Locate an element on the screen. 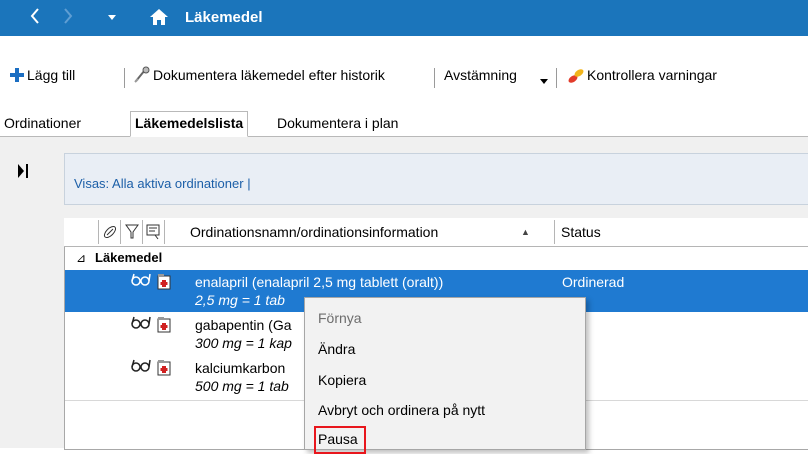 The height and width of the screenshot is (454, 808). menu-item-avbryt-och-ordinera: Avbryt och ordinera på nytt is located at coordinates (401, 410).